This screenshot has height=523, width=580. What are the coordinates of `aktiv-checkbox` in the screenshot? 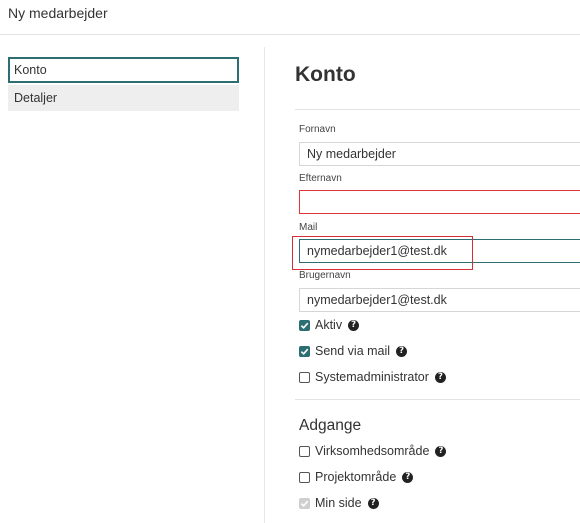 It's located at (304, 325).